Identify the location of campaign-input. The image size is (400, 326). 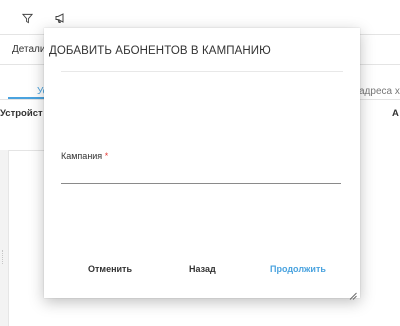
(201, 175).